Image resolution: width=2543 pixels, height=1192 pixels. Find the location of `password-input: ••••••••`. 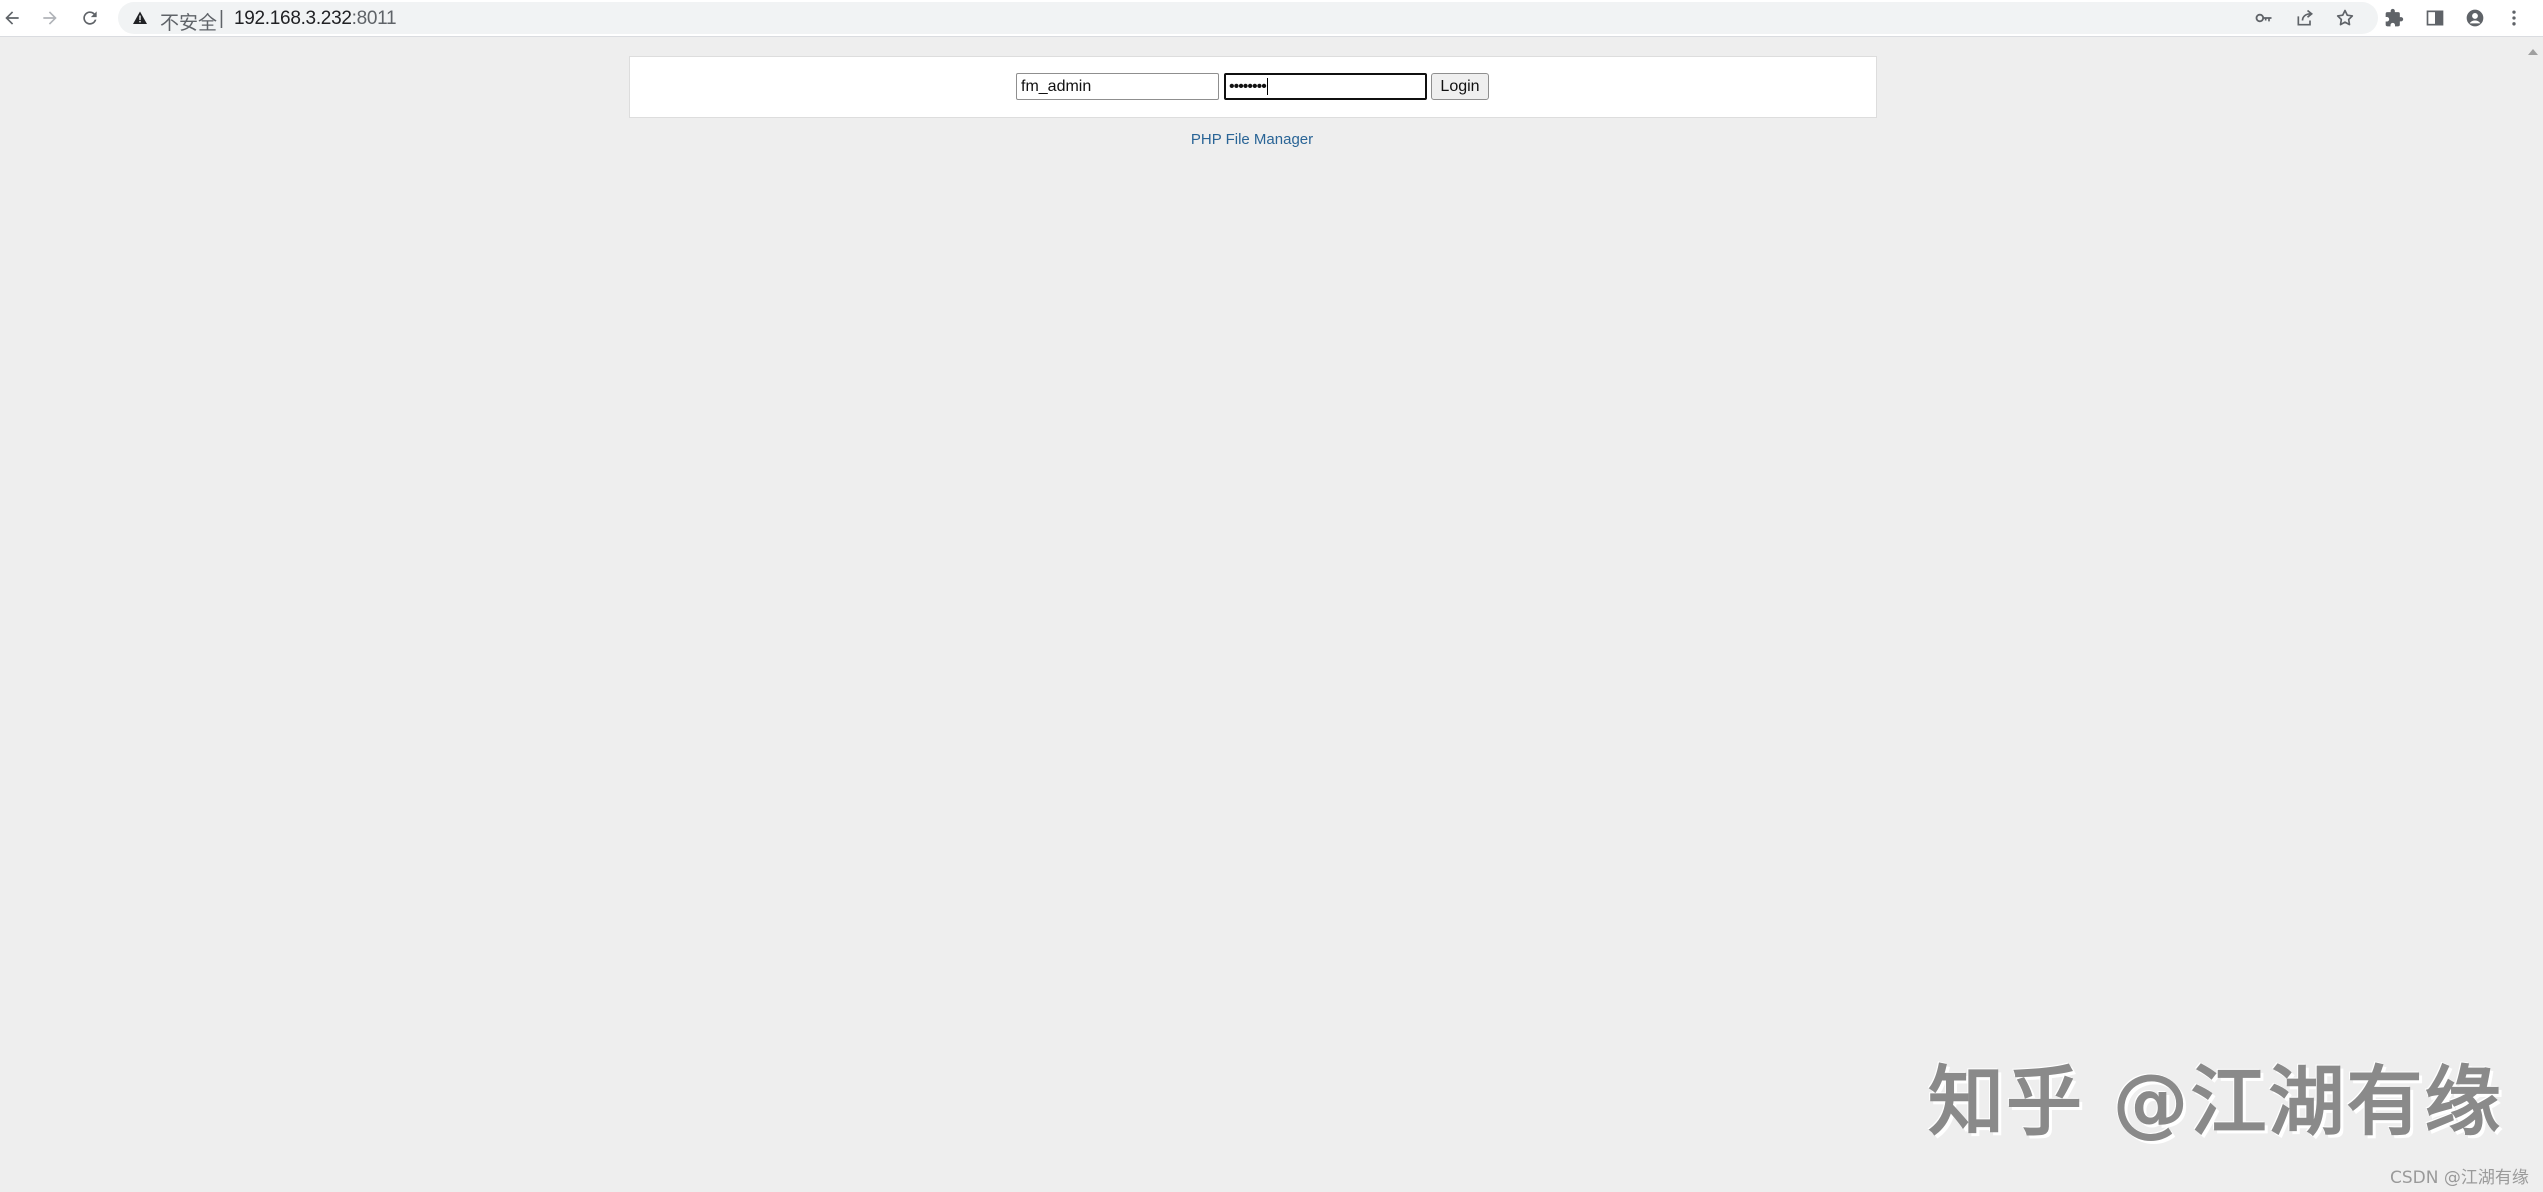

password-input: •••••••• is located at coordinates (1325, 86).